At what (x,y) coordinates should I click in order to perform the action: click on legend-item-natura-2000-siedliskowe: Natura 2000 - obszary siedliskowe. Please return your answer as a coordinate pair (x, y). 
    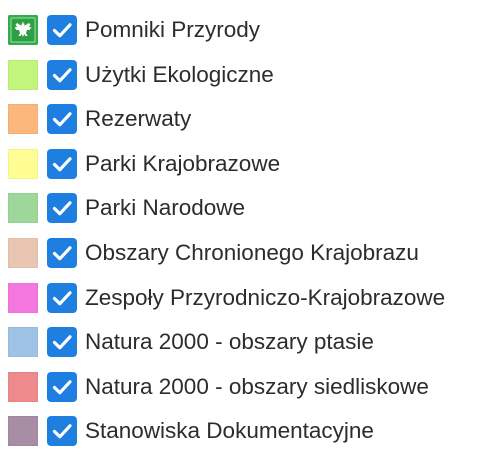
    Looking at the image, I should click on (252, 389).